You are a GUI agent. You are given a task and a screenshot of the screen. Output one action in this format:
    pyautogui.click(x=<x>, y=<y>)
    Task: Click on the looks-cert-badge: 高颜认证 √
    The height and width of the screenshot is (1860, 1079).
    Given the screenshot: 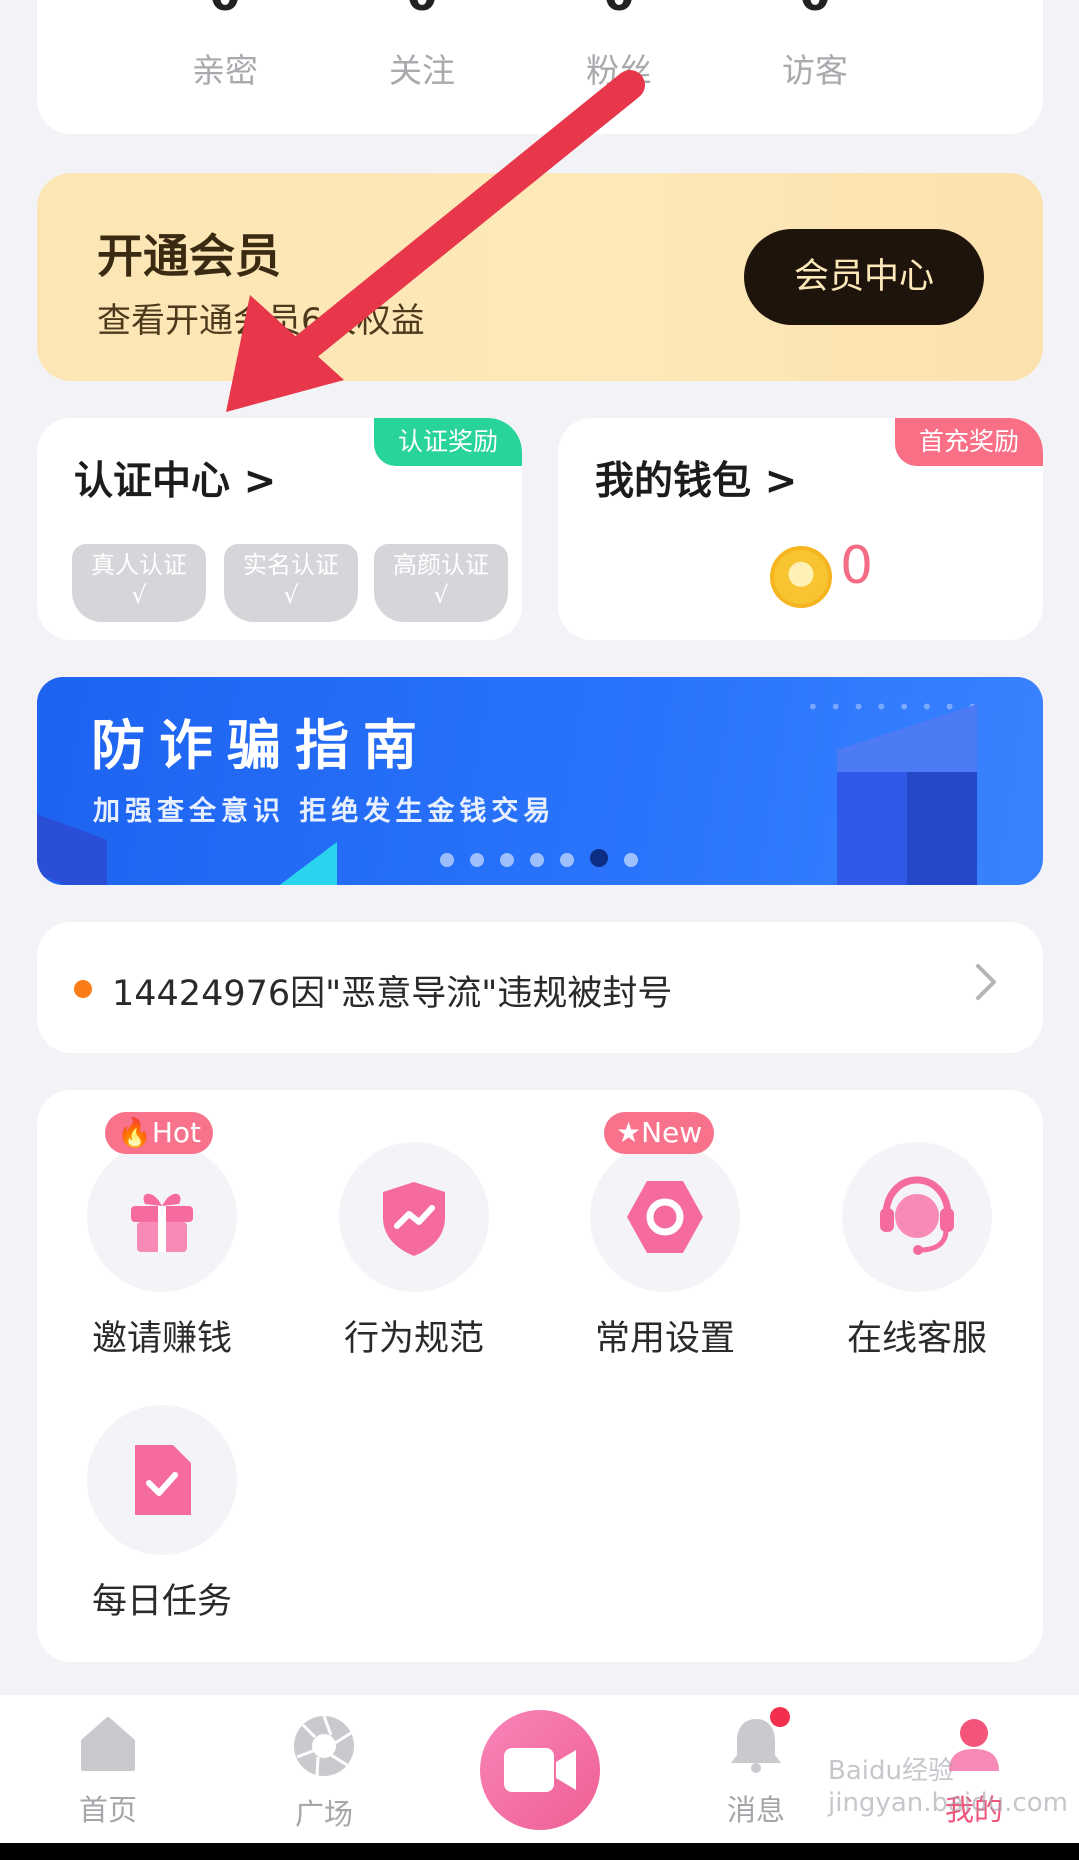 What is the action you would take?
    pyautogui.click(x=441, y=583)
    